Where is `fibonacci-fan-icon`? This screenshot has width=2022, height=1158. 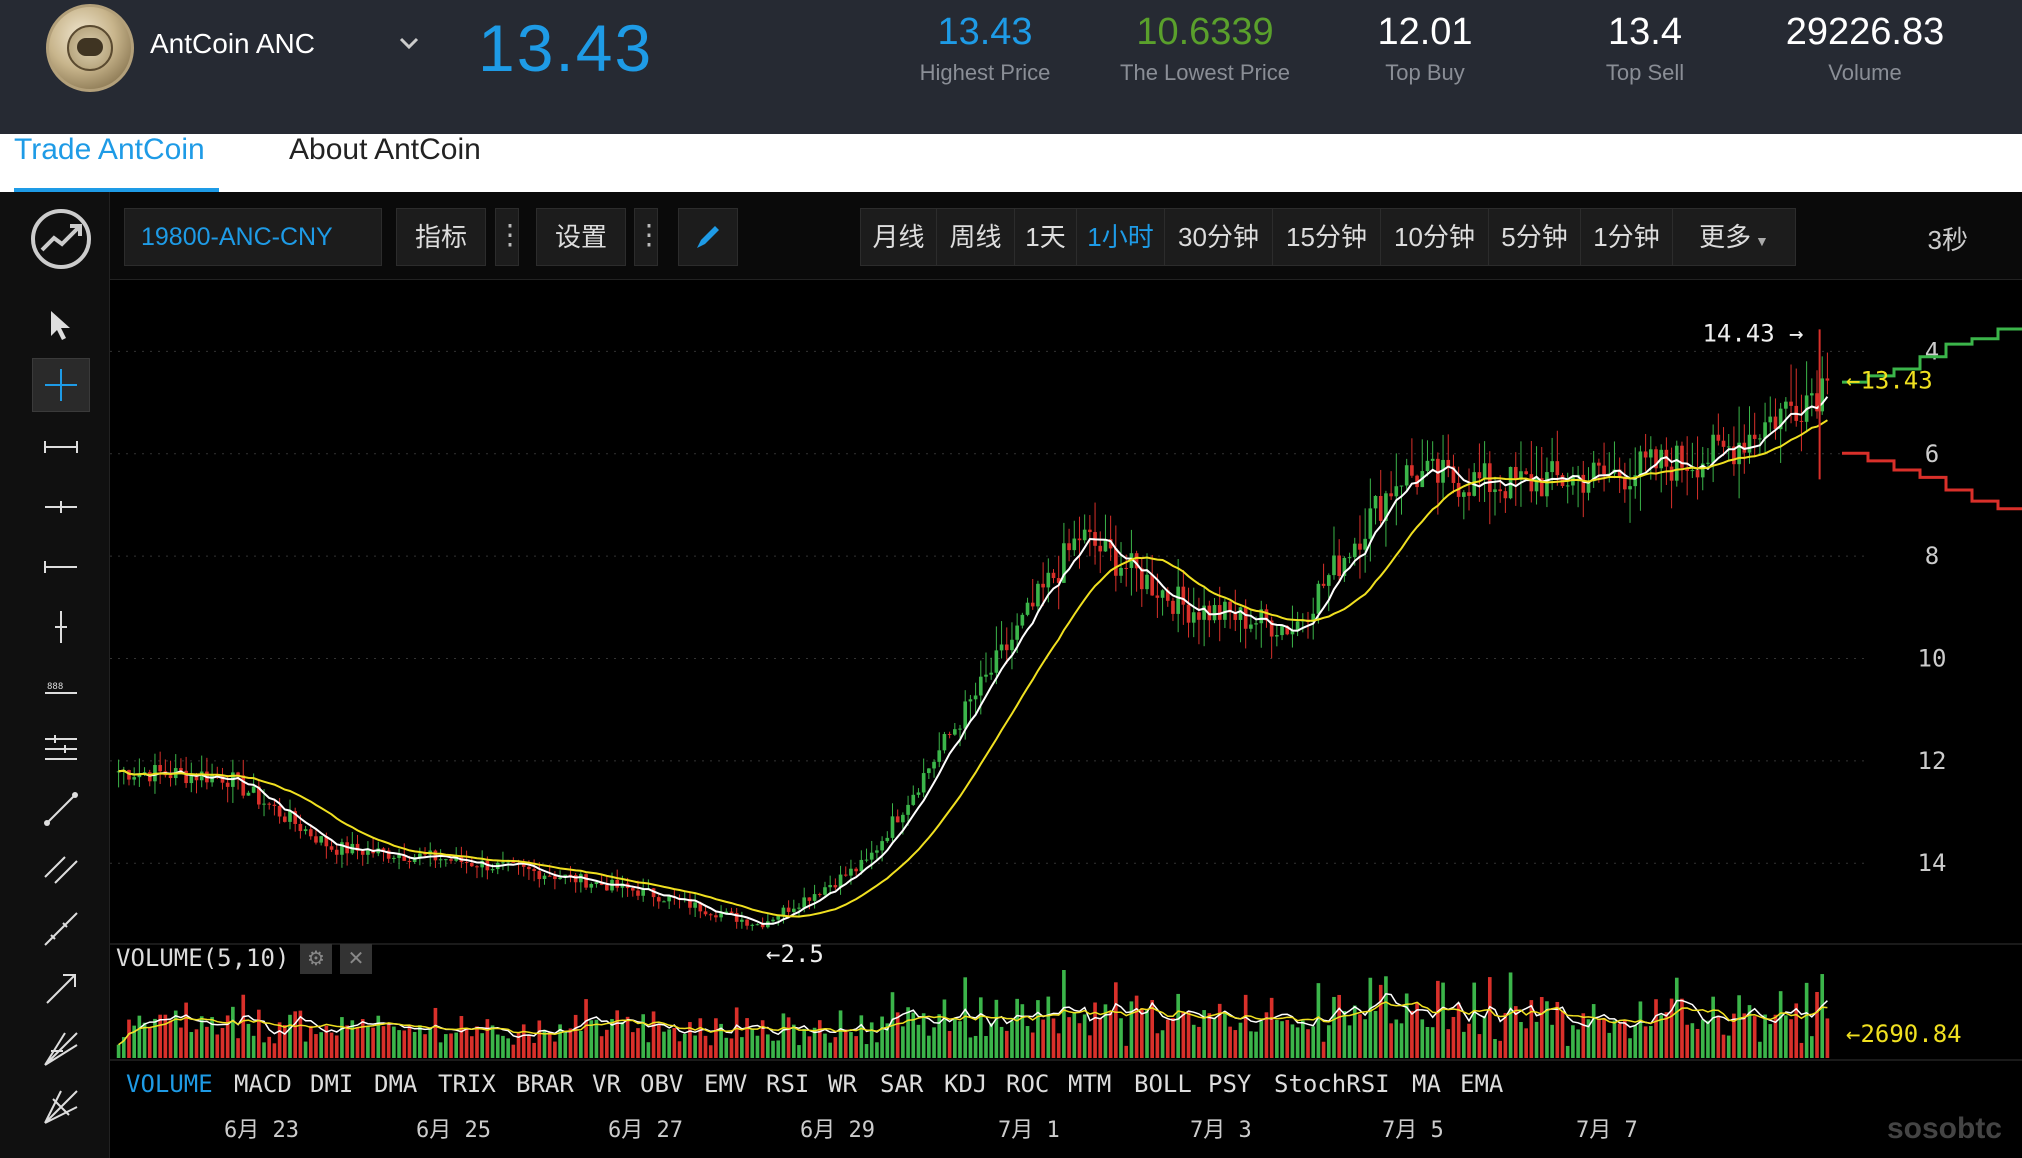 fibonacci-fan-icon is located at coordinates (61, 1049).